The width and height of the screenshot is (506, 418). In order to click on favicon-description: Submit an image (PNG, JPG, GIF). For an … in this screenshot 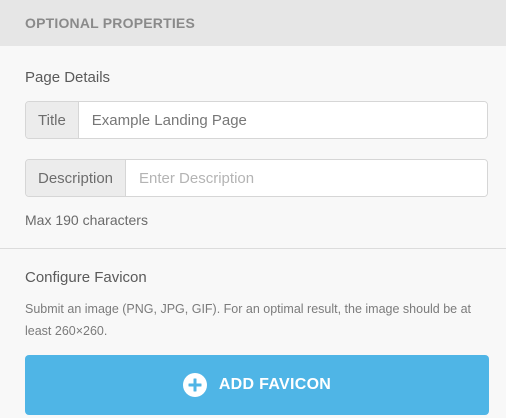, I will do `click(248, 320)`.